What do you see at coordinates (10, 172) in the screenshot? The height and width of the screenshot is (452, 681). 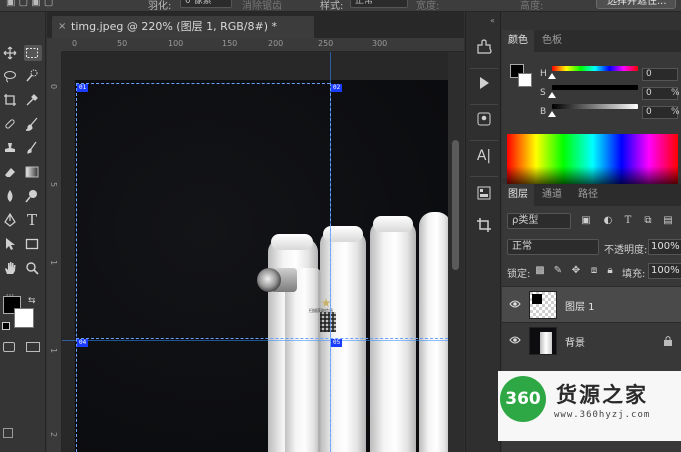 I see `eraser-icon` at bounding box center [10, 172].